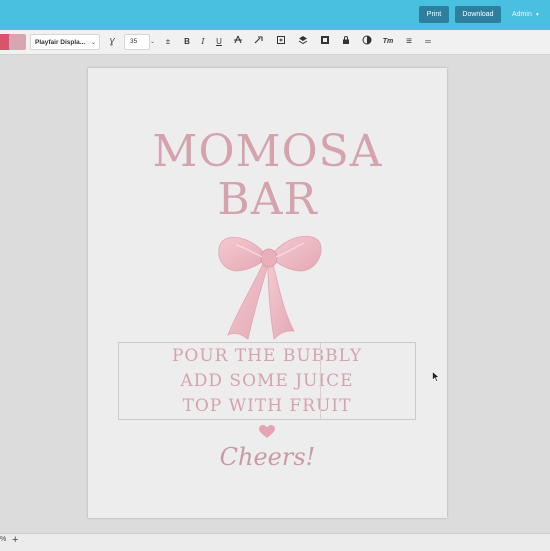  I want to click on opacity-icon, so click(367, 42).